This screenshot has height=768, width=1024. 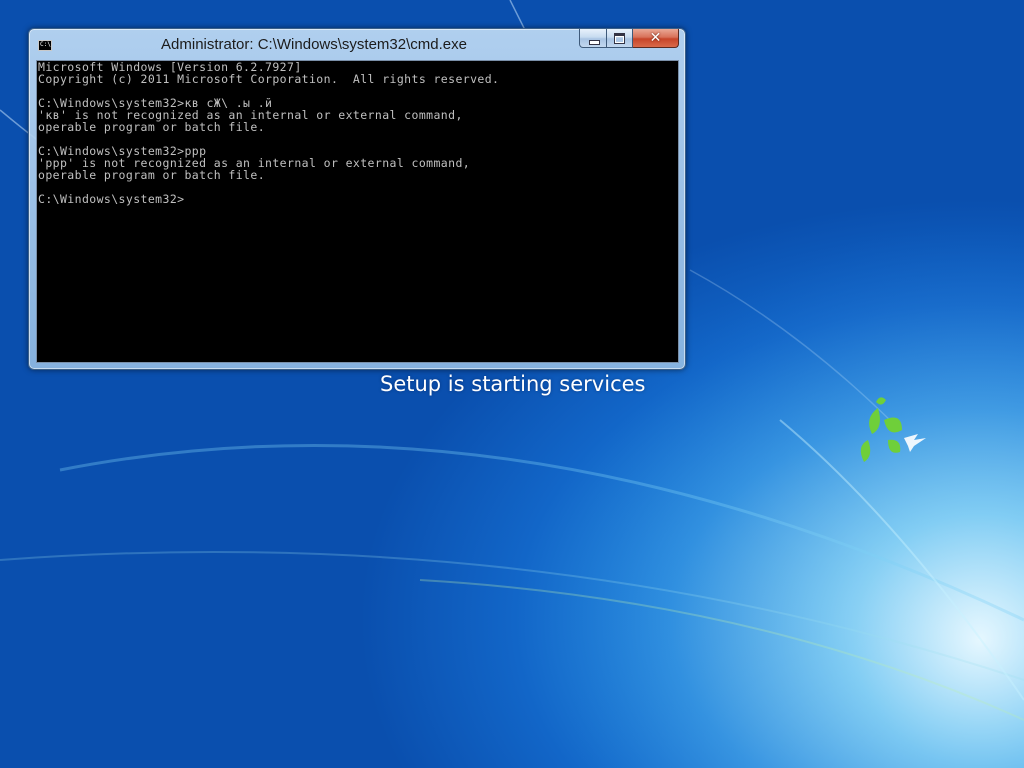 I want to click on caption-buttons: ✕, so click(x=629, y=39).